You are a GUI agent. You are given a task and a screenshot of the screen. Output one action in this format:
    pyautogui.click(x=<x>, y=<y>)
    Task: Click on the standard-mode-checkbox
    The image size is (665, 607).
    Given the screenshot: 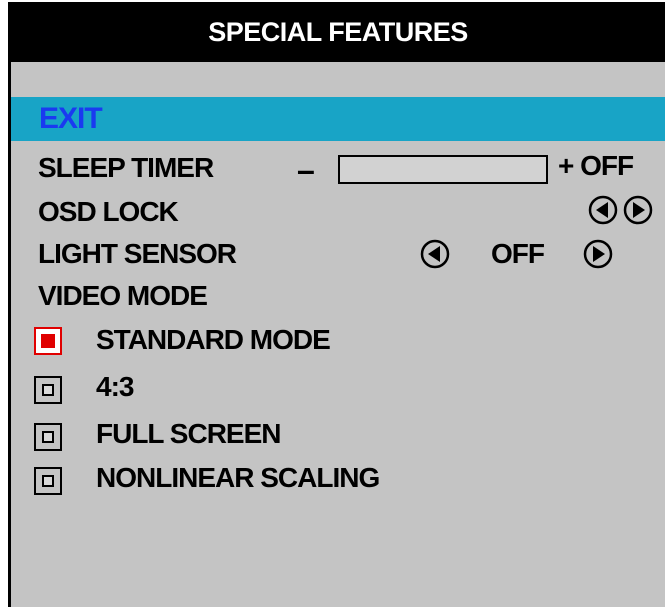 What is the action you would take?
    pyautogui.click(x=48, y=341)
    